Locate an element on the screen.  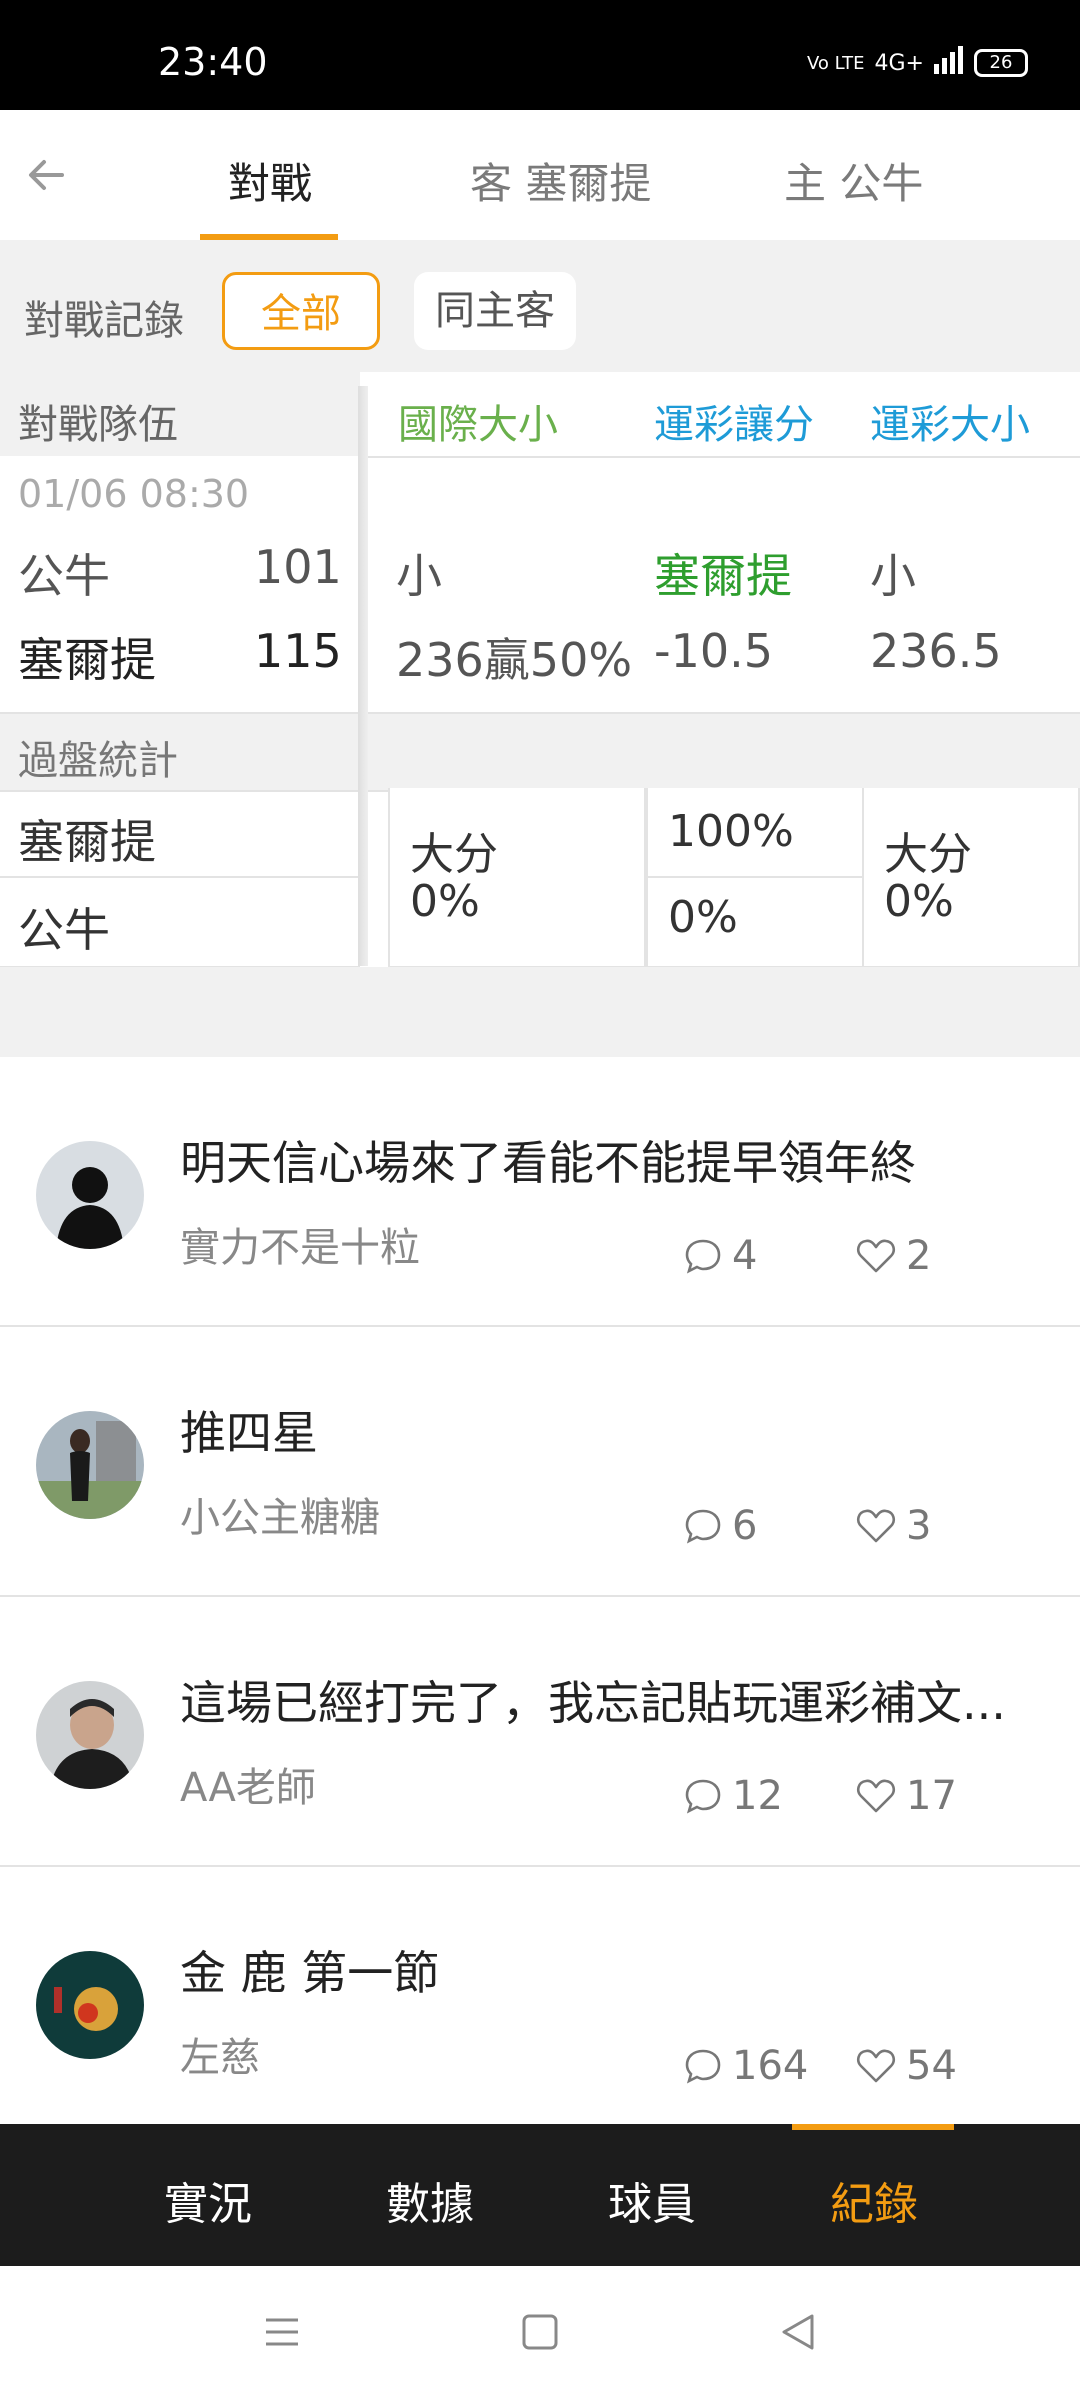
like-count-value: 3 is located at coordinates (919, 1526).